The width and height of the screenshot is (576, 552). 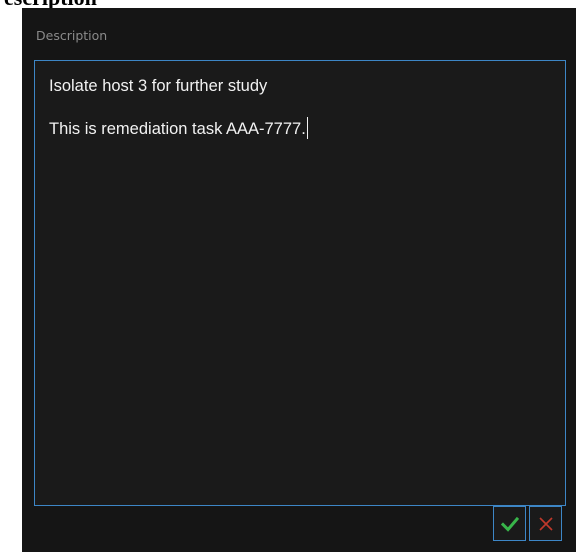 I want to click on description-line-1: Isolate host 3 for further study, so click(x=158, y=86).